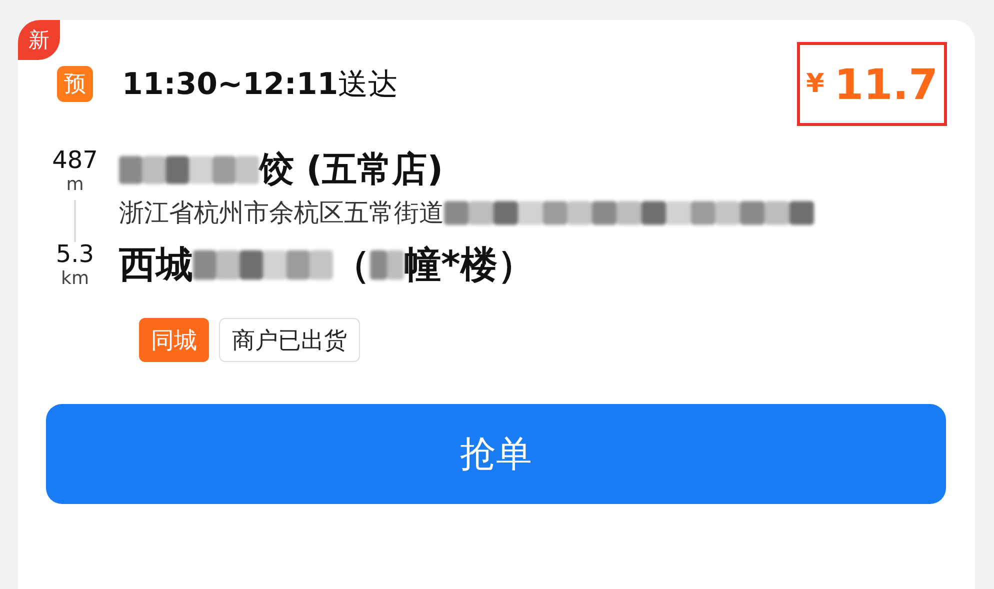 The height and width of the screenshot is (589, 994). I want to click on dropoff-address: （, so click(351, 265).